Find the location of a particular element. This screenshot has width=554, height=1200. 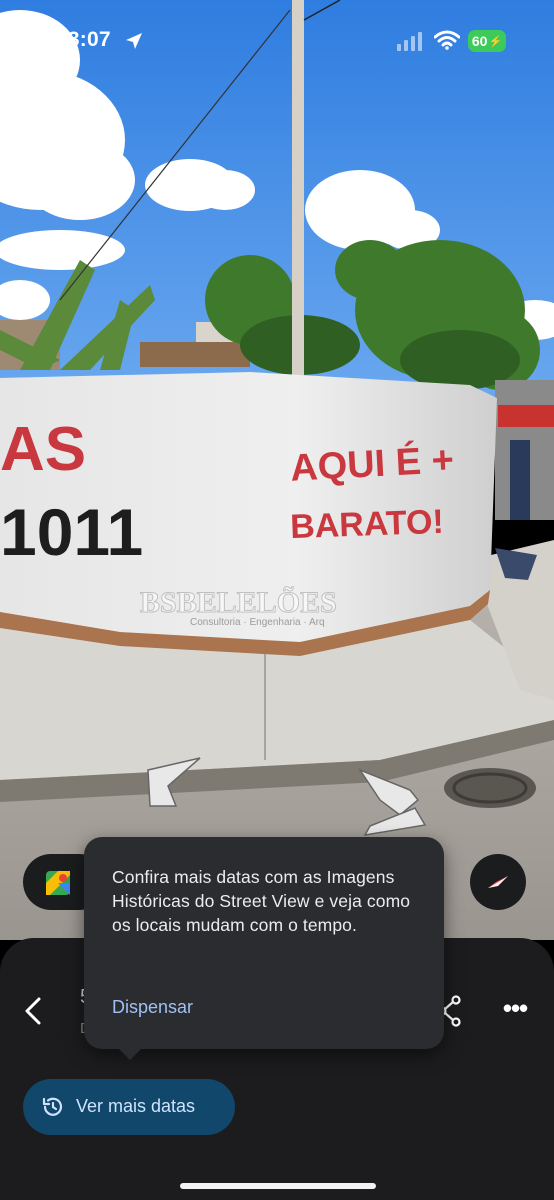

compass-icon is located at coordinates (498, 882).